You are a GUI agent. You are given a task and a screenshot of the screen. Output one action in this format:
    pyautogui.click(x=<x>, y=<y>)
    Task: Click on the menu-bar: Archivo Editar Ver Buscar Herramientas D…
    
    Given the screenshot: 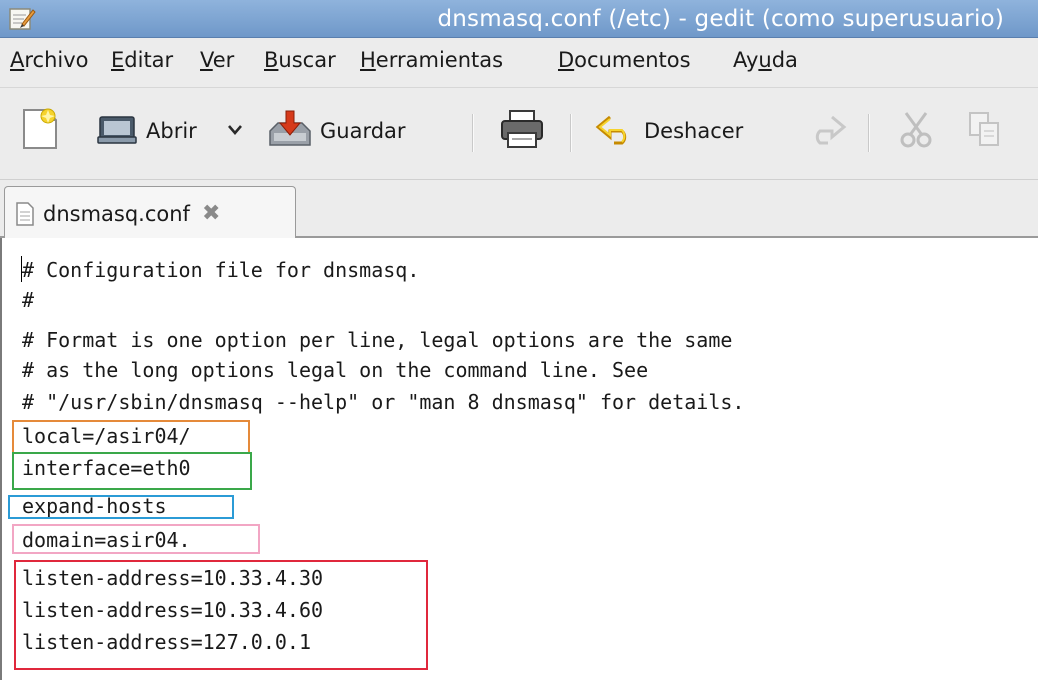 What is the action you would take?
    pyautogui.click(x=519, y=63)
    